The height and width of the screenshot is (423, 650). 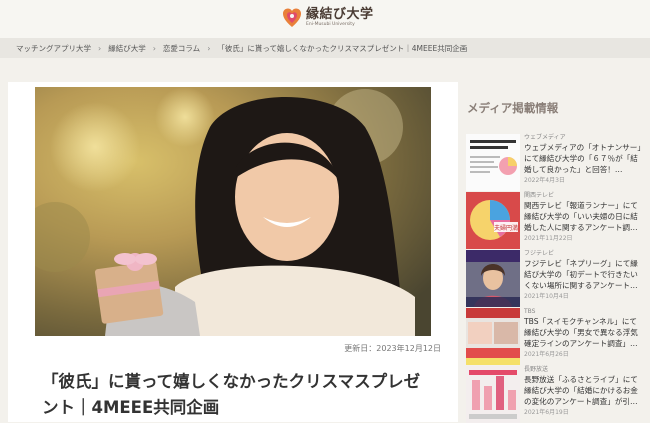 I want to click on media-date: 2021年10月4日, so click(x=546, y=296).